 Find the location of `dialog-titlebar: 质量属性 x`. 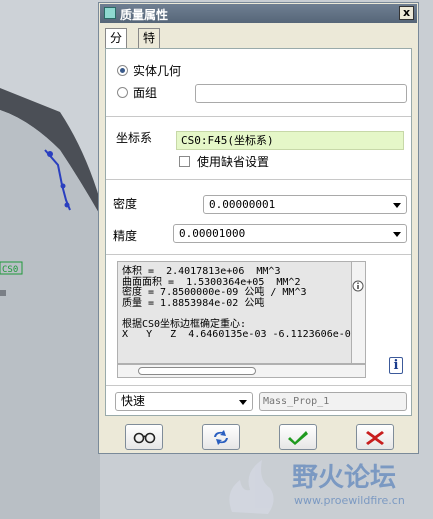

dialog-titlebar: 质量属性 x is located at coordinates (258, 13).